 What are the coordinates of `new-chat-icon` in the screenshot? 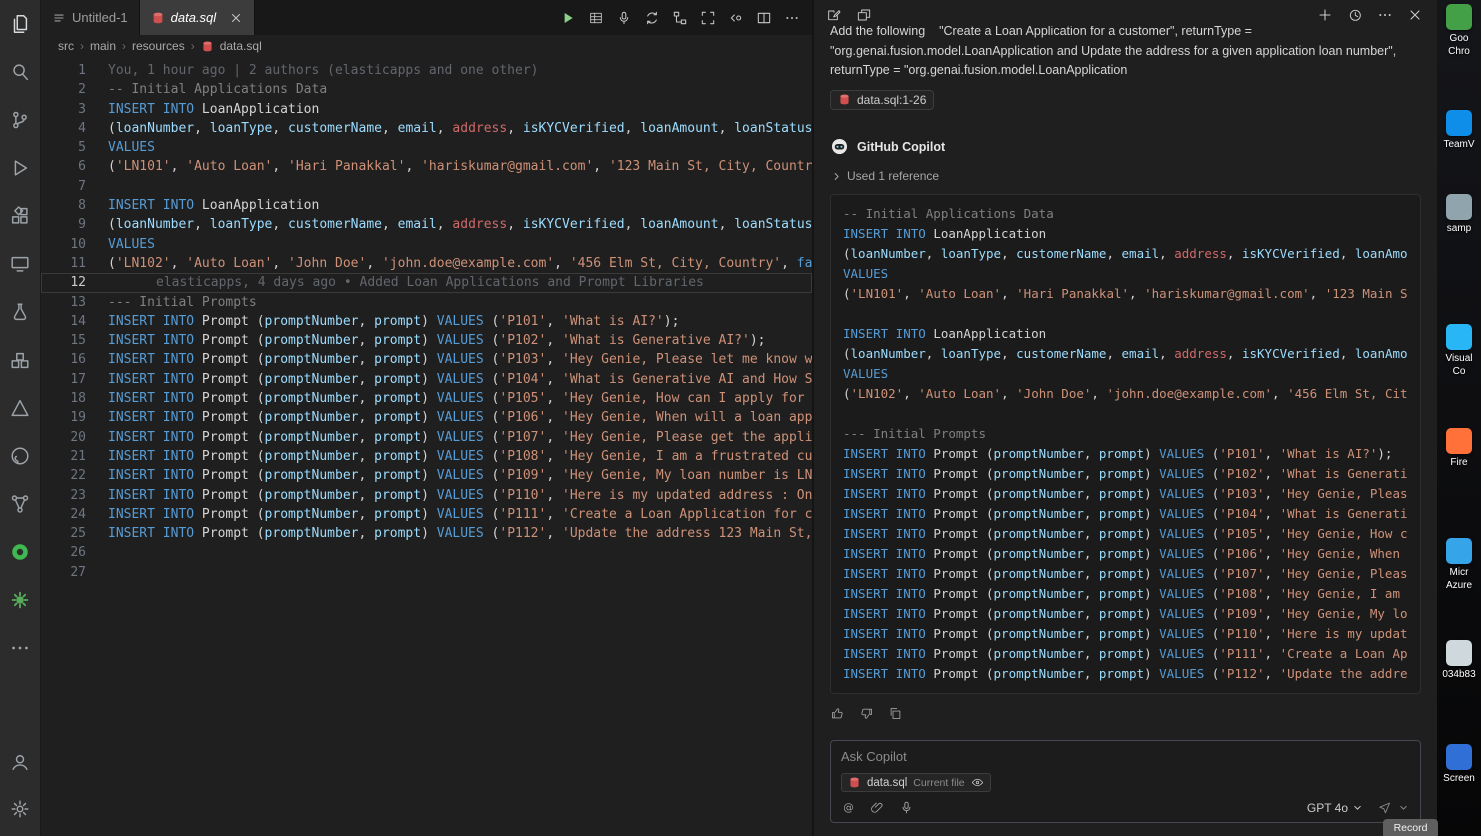 It's located at (1325, 15).